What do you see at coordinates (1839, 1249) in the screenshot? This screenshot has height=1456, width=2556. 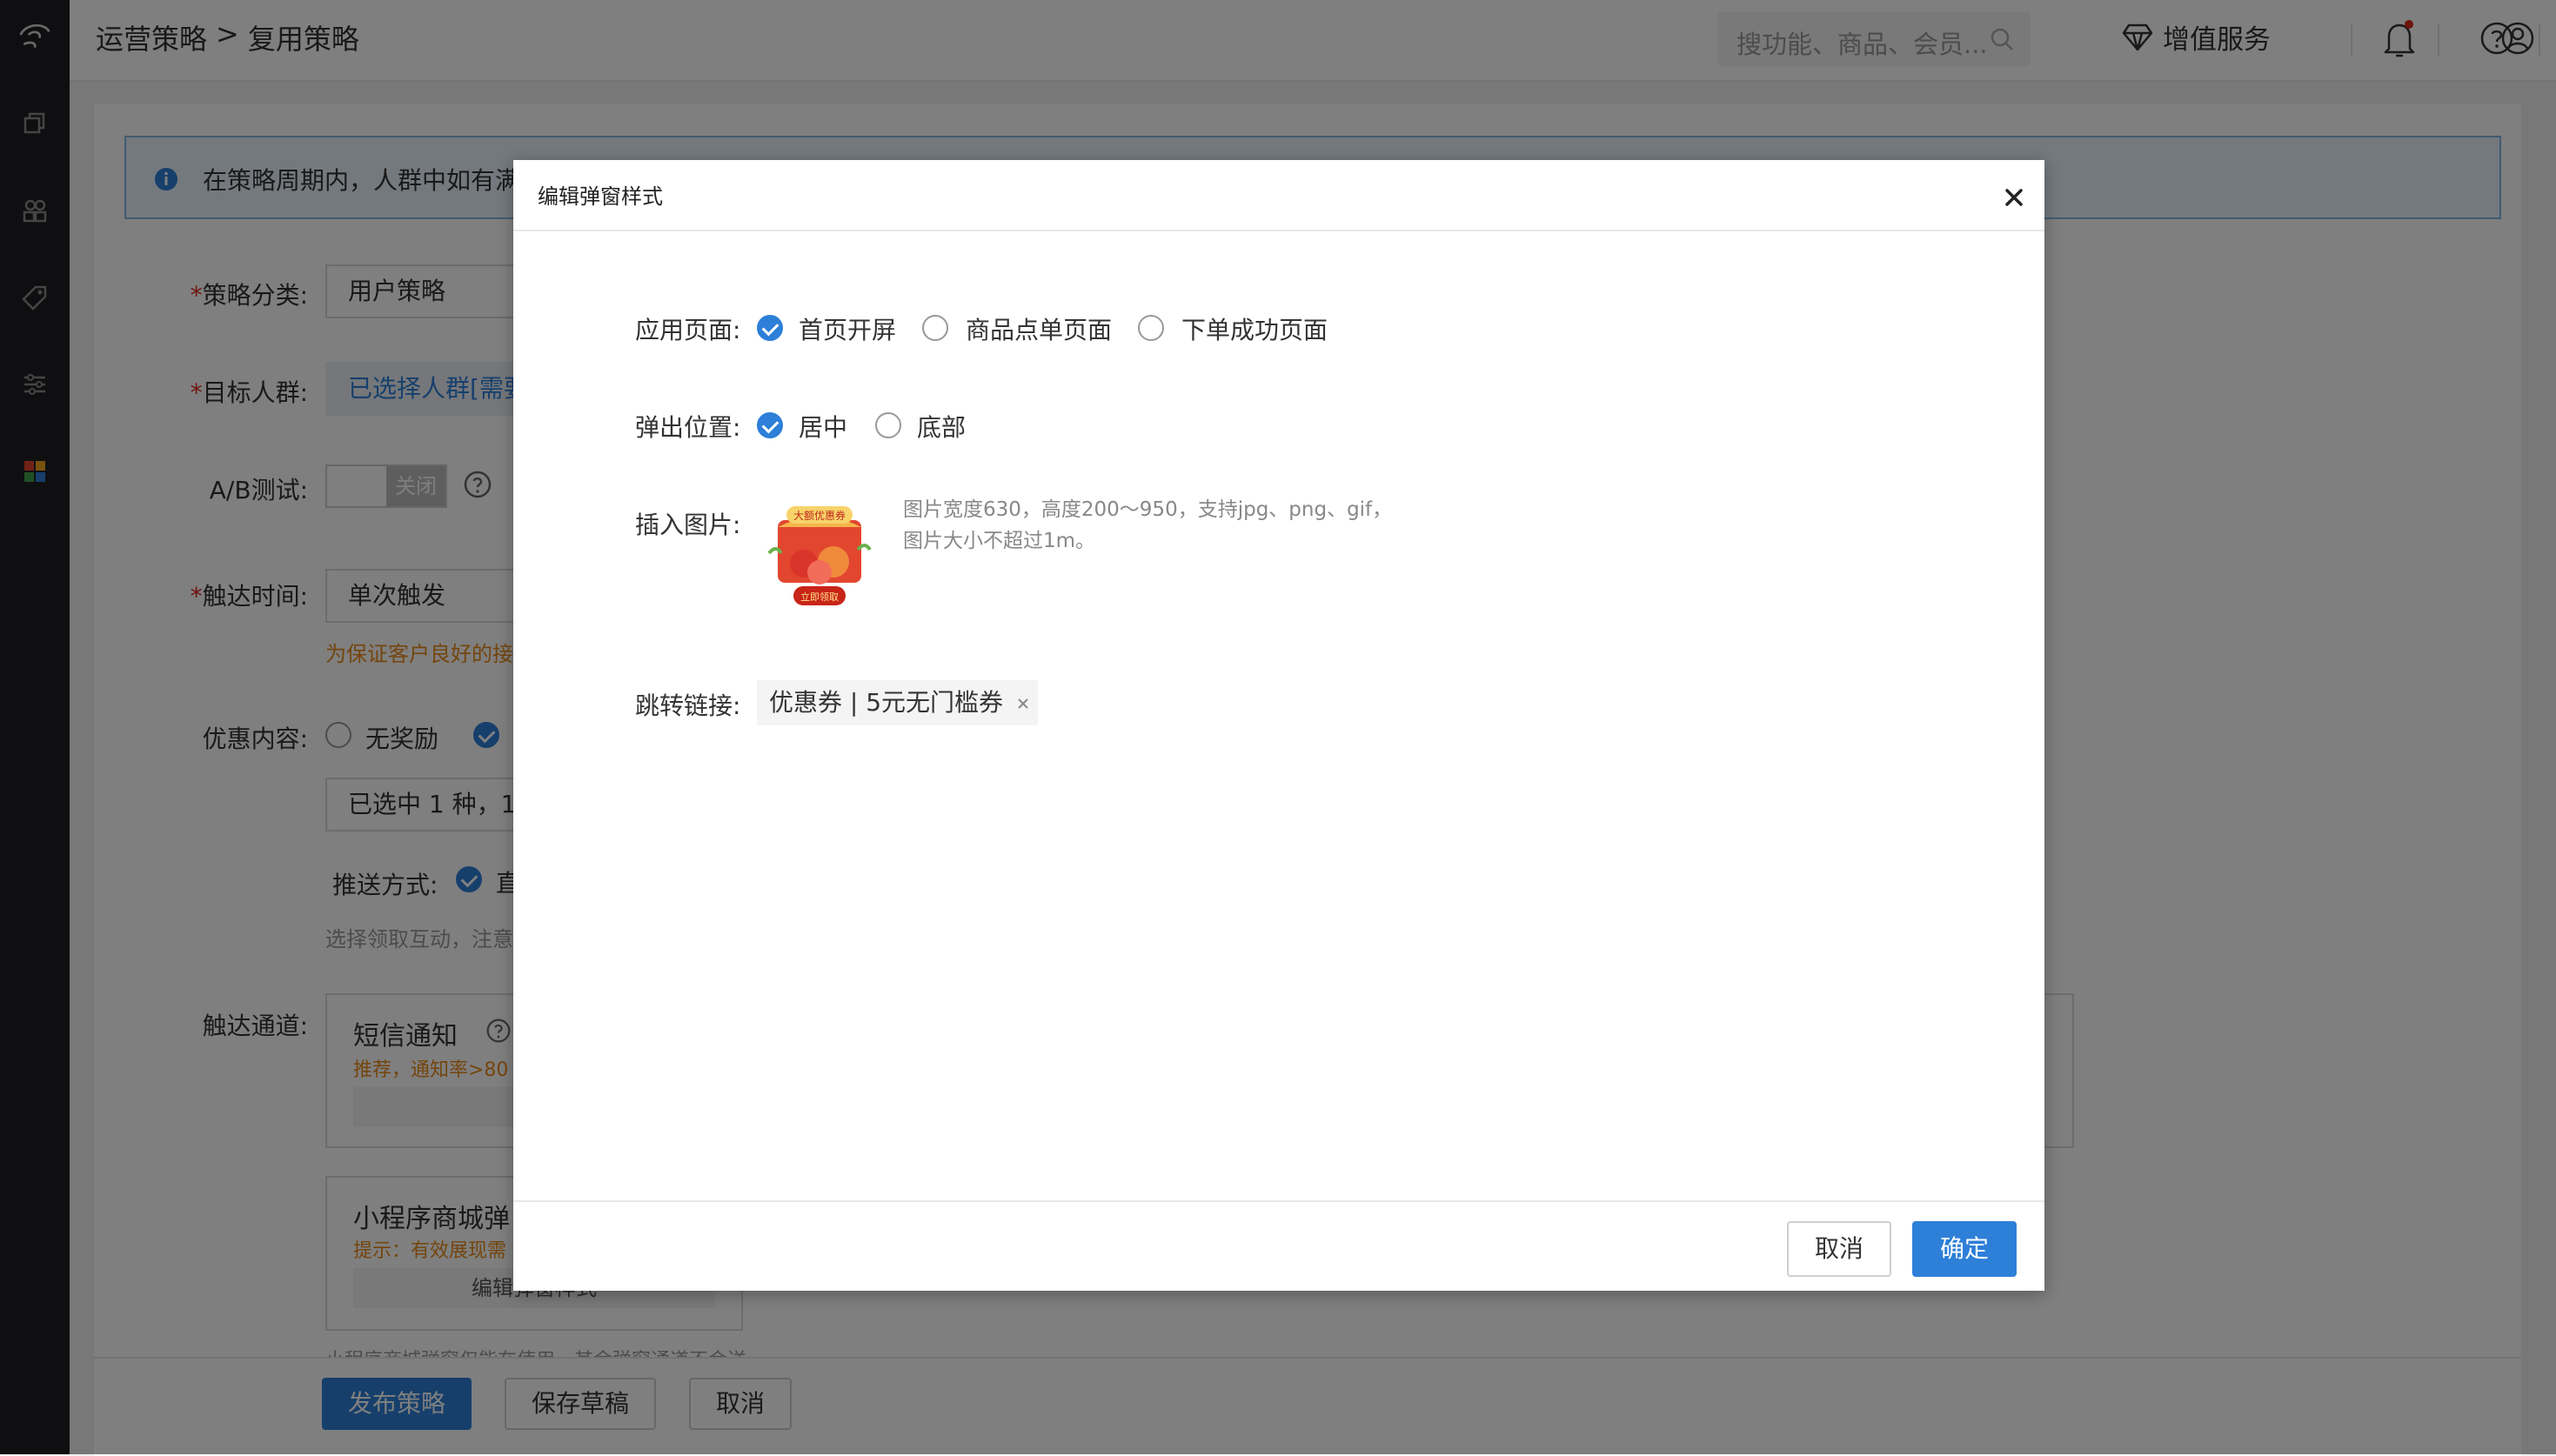 I see `dialog-cancel-button: 取消` at bounding box center [1839, 1249].